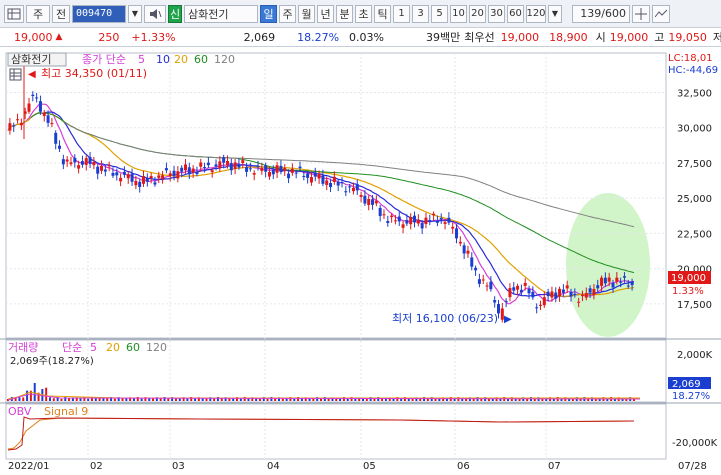  What do you see at coordinates (613, 13) in the screenshot?
I see `data-count-total: /600` at bounding box center [613, 13].